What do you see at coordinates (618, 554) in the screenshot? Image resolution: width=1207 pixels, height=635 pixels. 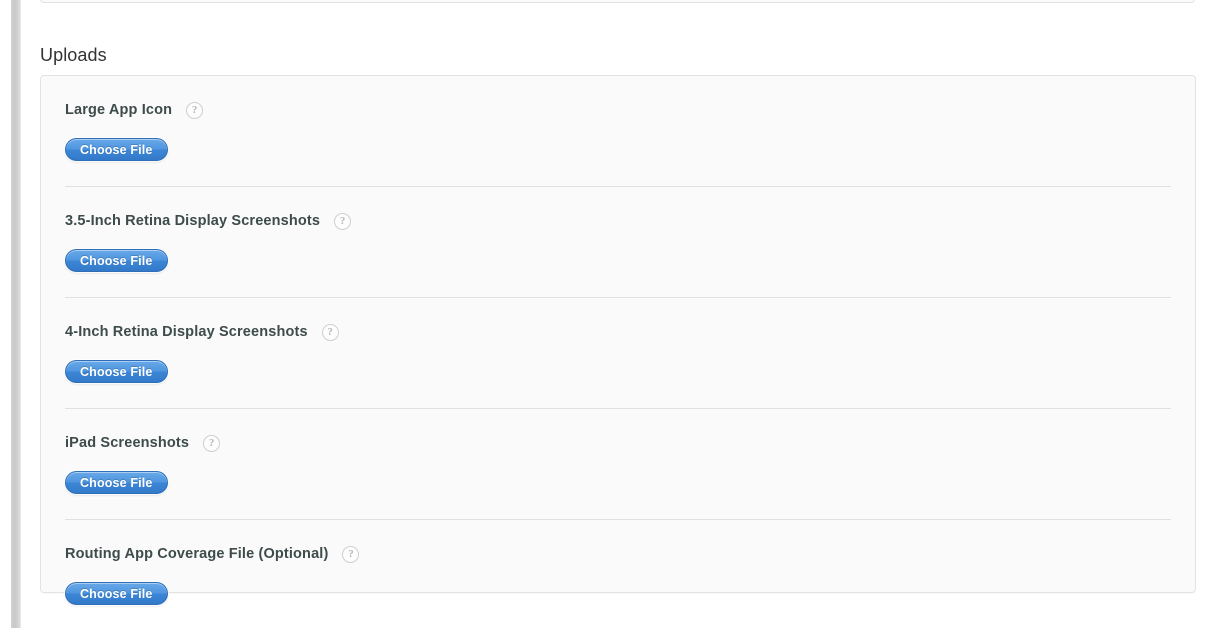 I see `upload-row-header: Routing App Coverage File (Optional) ?` at bounding box center [618, 554].